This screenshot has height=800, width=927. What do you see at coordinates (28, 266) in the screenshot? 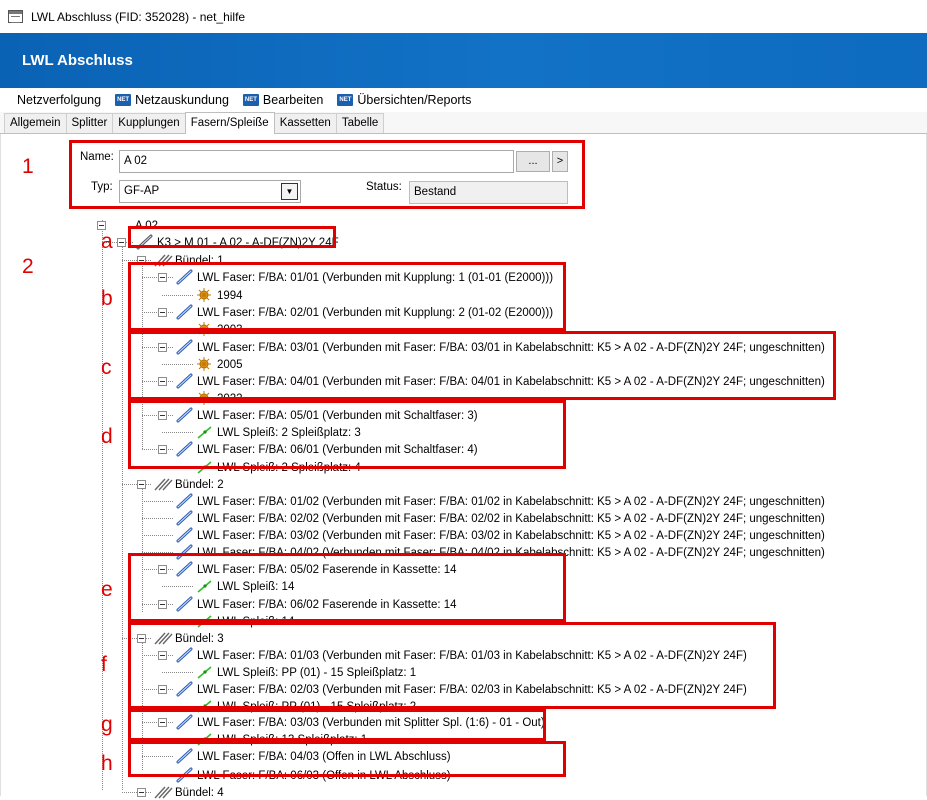
I see `annotation-2: 2` at bounding box center [28, 266].